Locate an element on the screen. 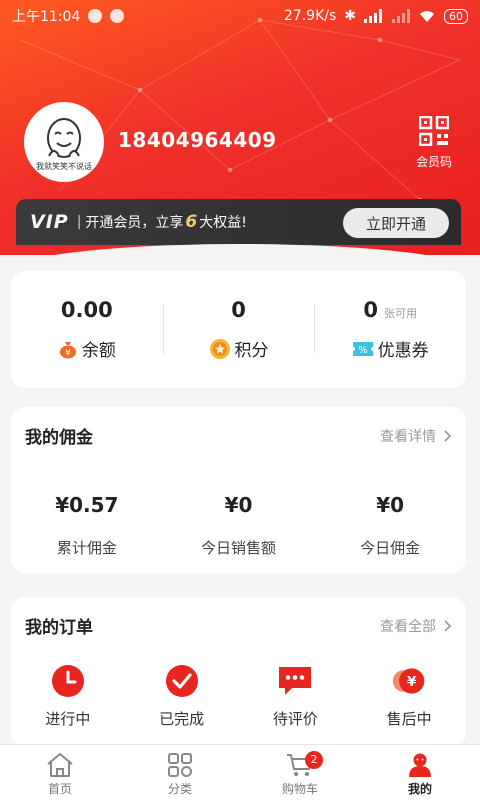  member-code-label: 会员码 is located at coordinates (433, 162).